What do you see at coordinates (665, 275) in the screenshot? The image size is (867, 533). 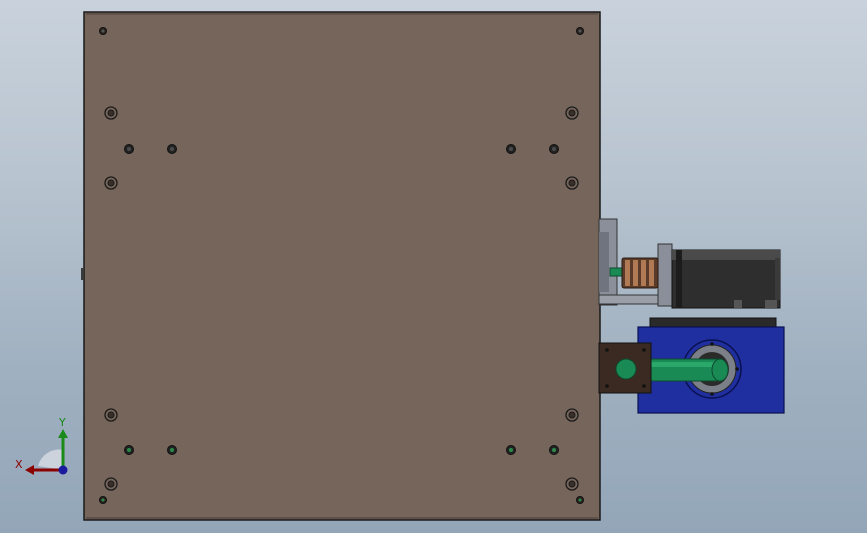 I see `bracket-face` at bounding box center [665, 275].